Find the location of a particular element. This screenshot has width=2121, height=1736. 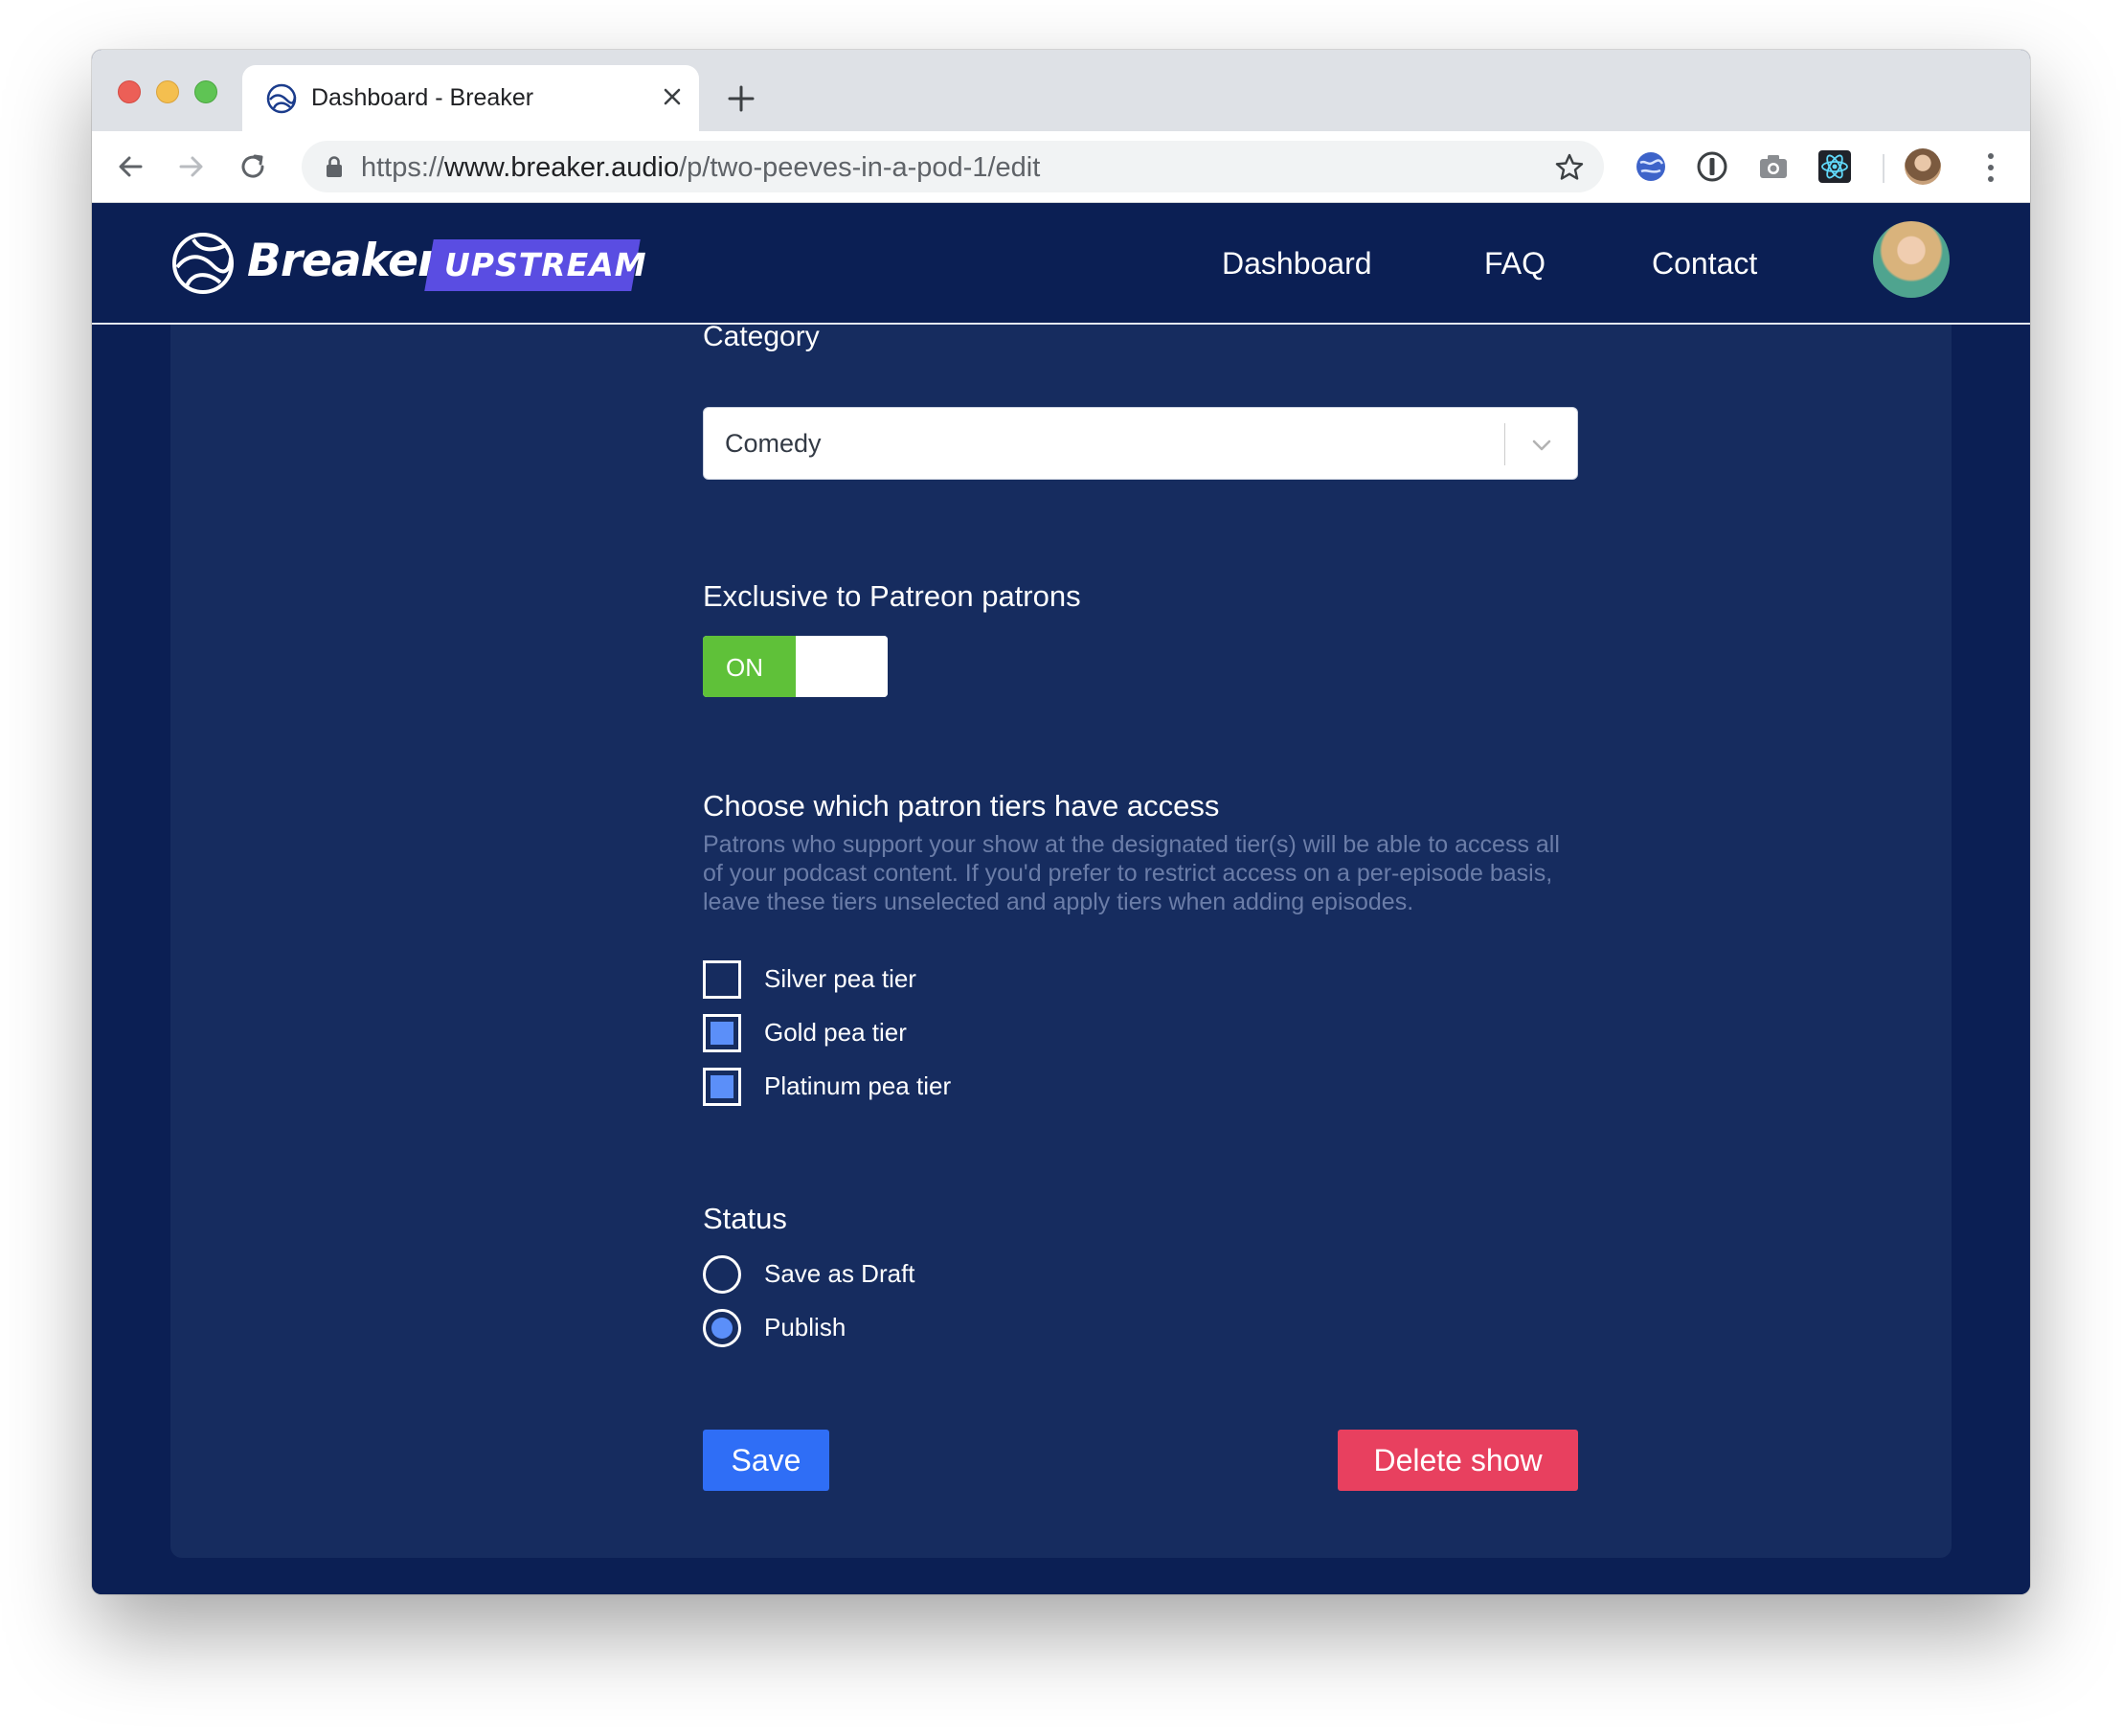

site-navbar: Breaker UPSTREAM Dashboard FAQ Contact is located at coordinates (1061, 264).